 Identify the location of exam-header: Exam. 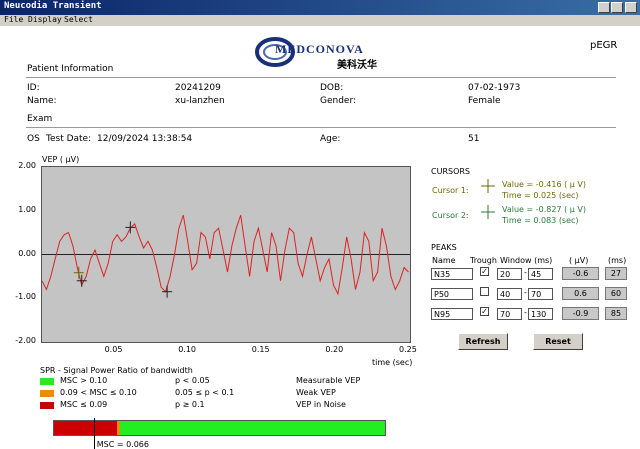
(40, 119).